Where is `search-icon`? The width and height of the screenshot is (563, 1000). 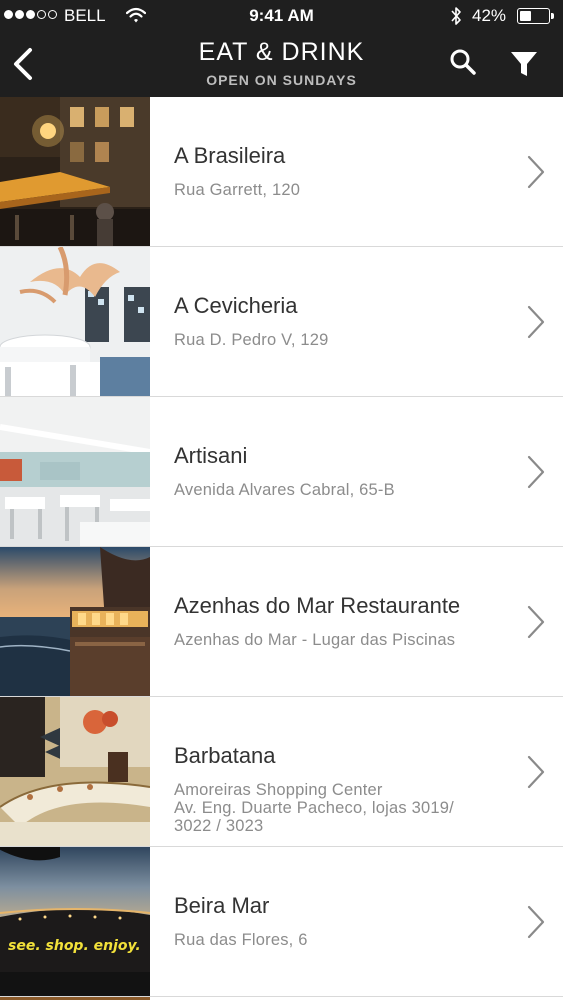
search-icon is located at coordinates (463, 62).